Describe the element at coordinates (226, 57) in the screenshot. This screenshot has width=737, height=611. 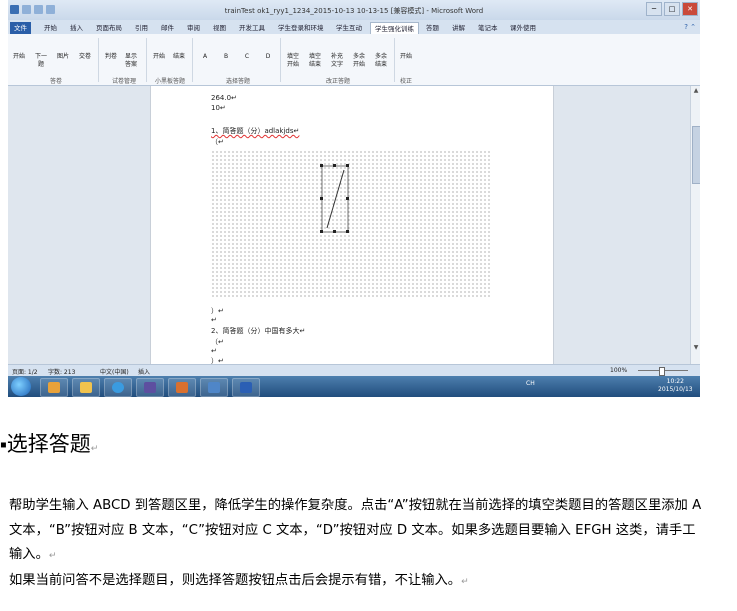
I see `choice-b-button: B` at that location.